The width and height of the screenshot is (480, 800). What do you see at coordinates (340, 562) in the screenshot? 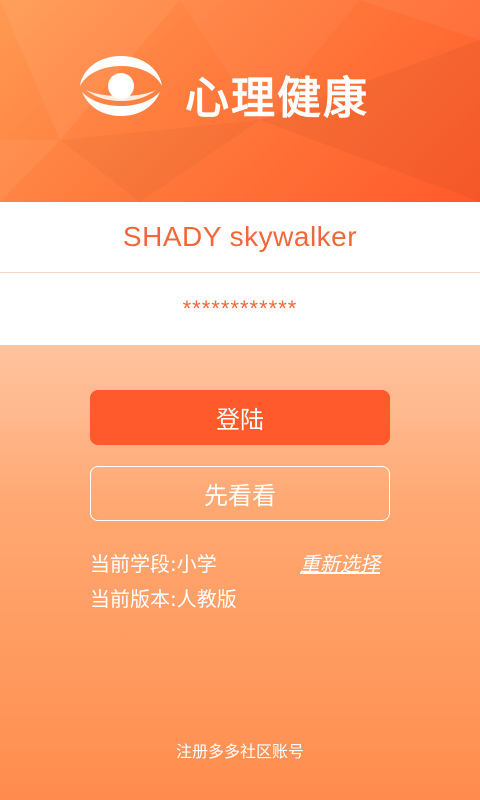
I see `reselect-link: 重新选择` at bounding box center [340, 562].